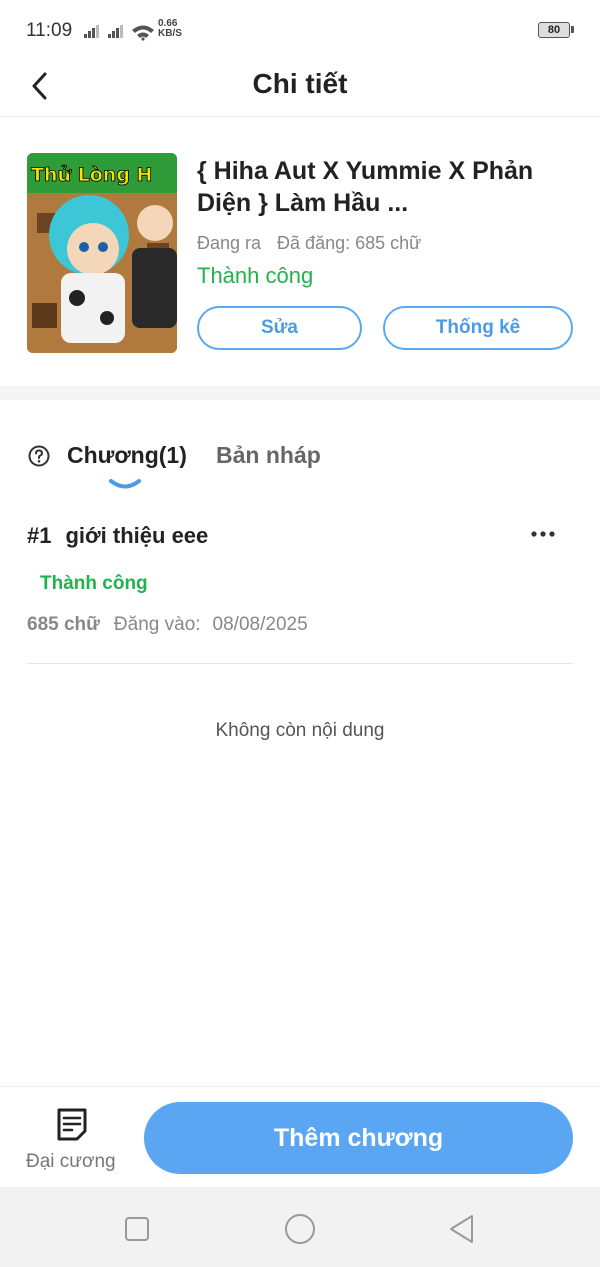 The height and width of the screenshot is (1267, 600). What do you see at coordinates (268, 455) in the screenshot?
I see `tab-drafts: Bản nháp` at bounding box center [268, 455].